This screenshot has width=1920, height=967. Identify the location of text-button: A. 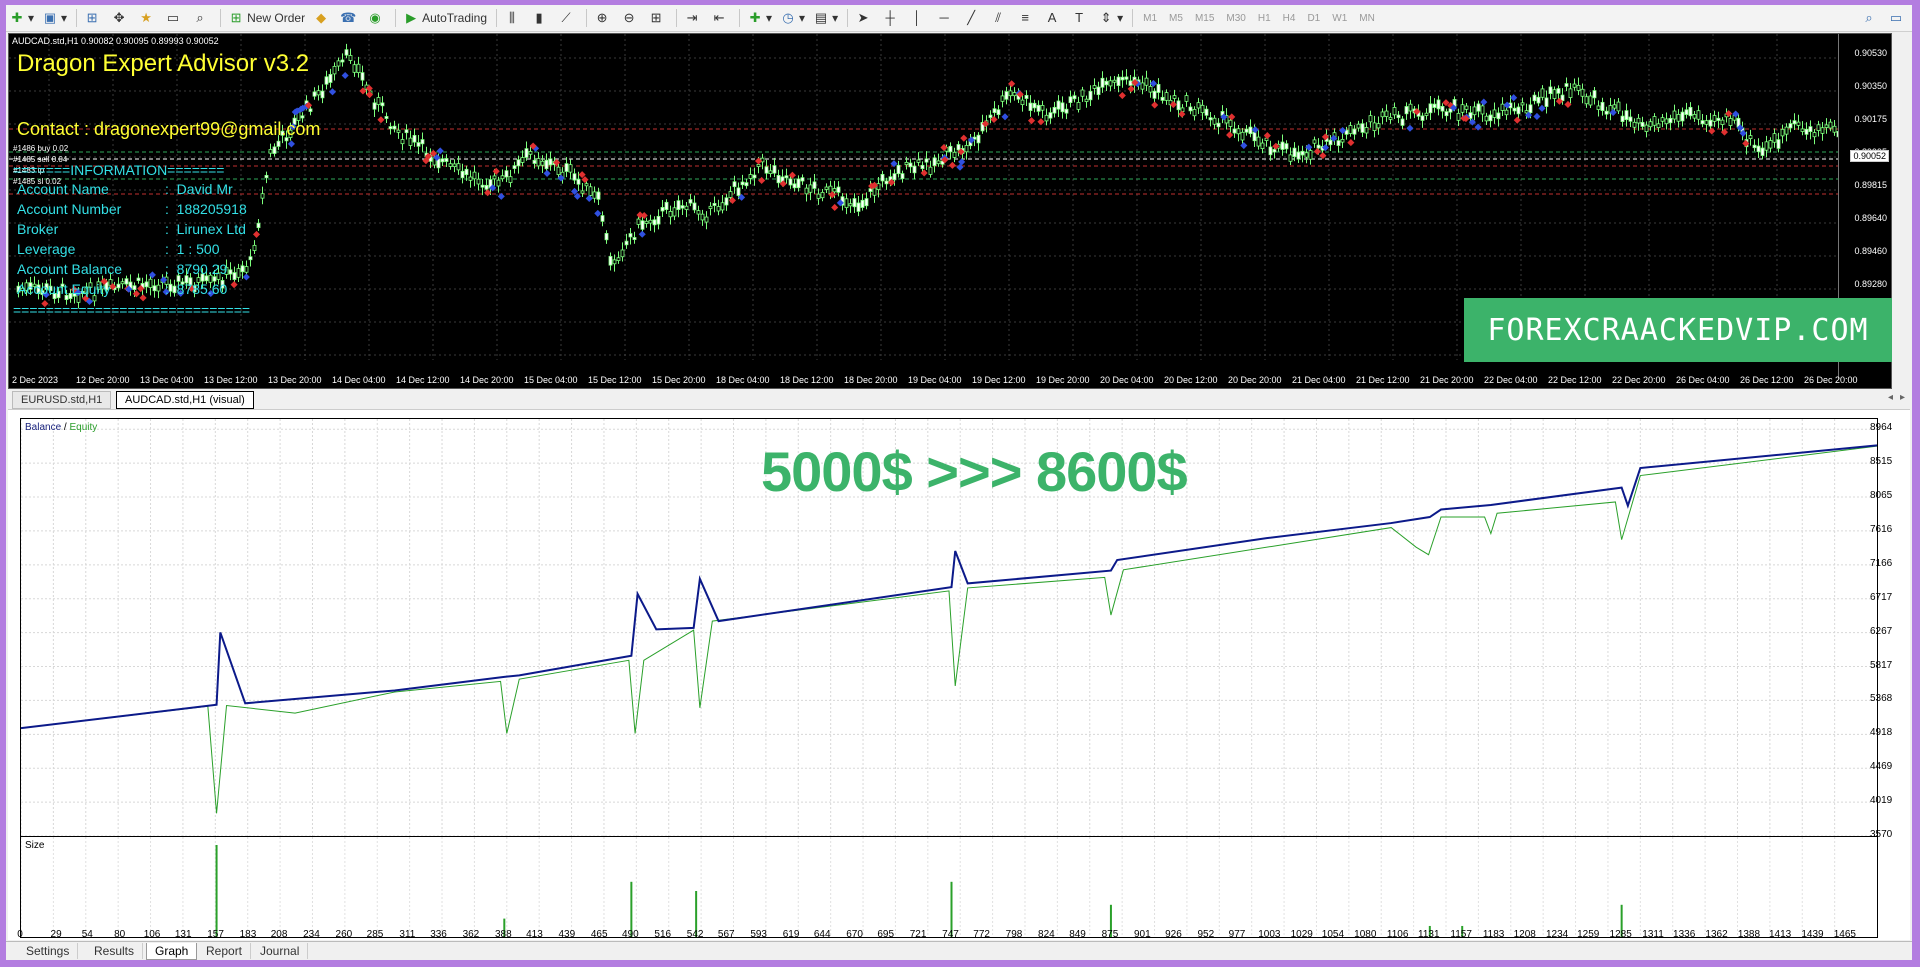
(1053, 18).